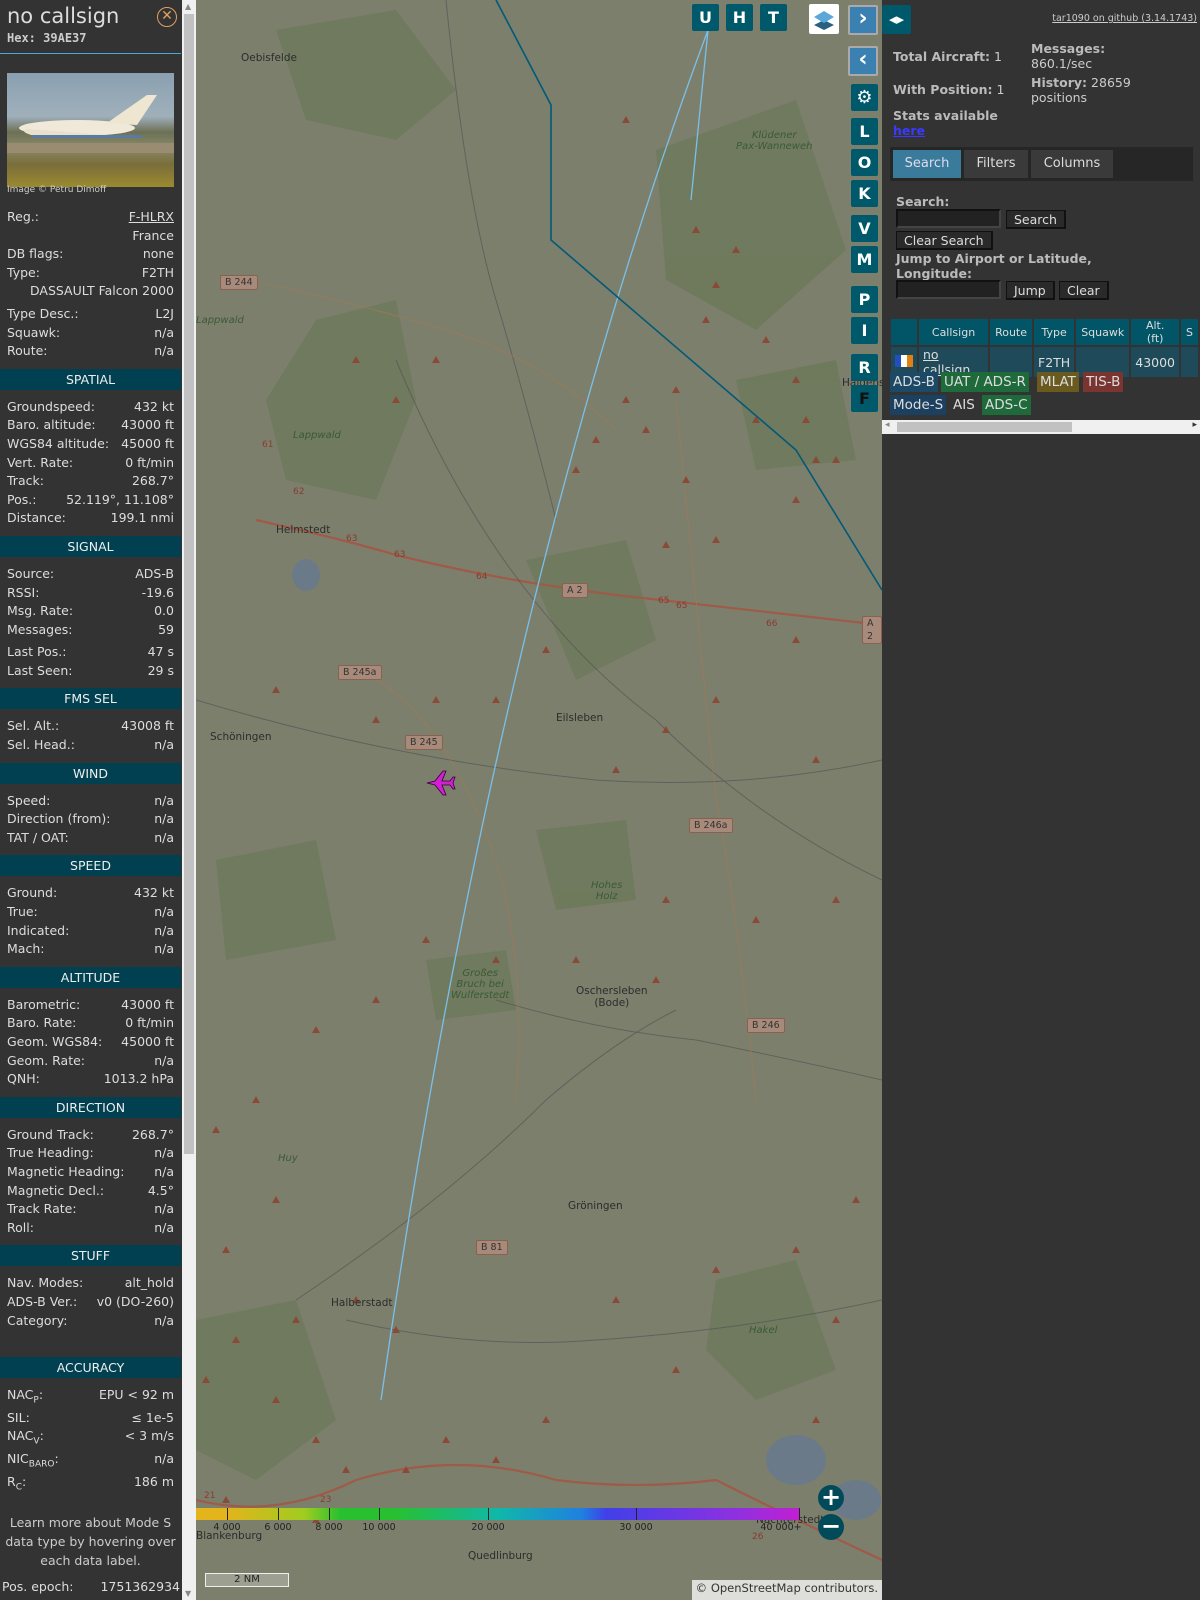  Describe the element at coordinates (1011, 332) in the screenshot. I see `column-header-route: Route` at that location.